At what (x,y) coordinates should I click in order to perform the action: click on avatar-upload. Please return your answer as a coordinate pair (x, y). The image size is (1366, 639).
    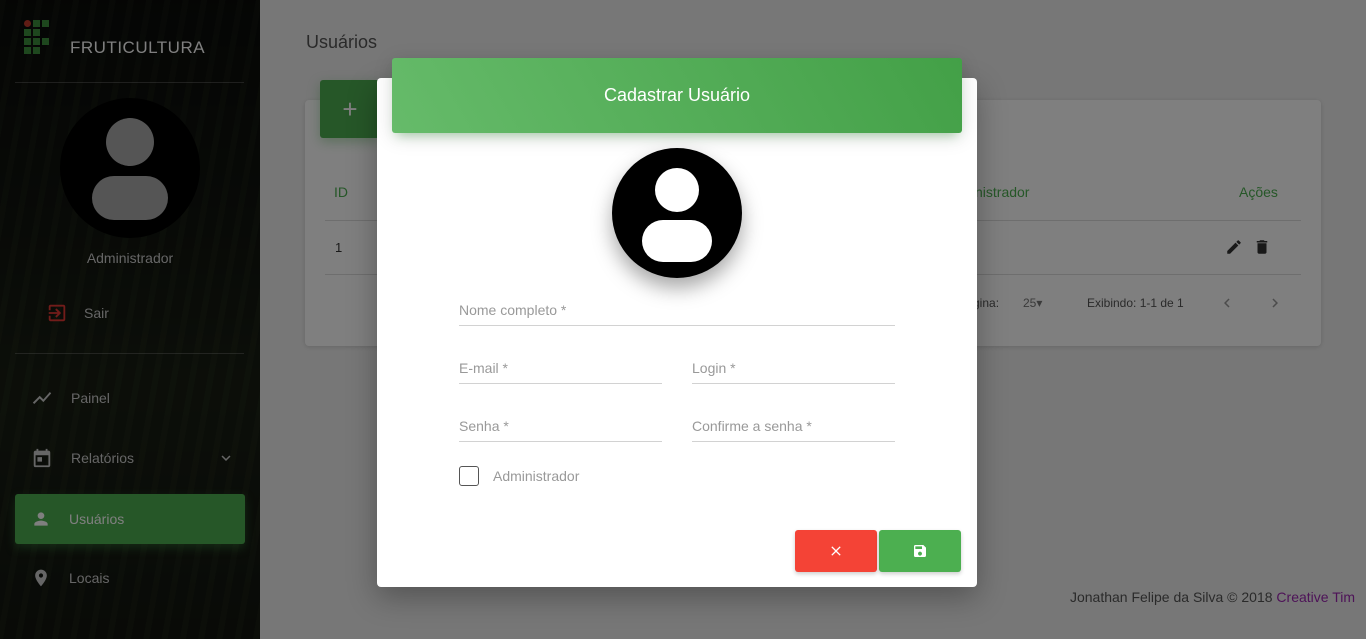
    Looking at the image, I should click on (677, 213).